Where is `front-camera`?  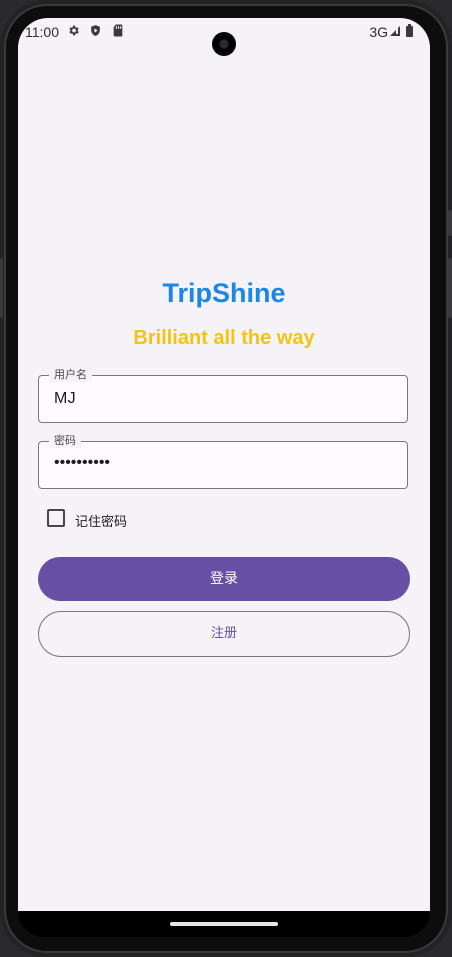 front-camera is located at coordinates (224, 44).